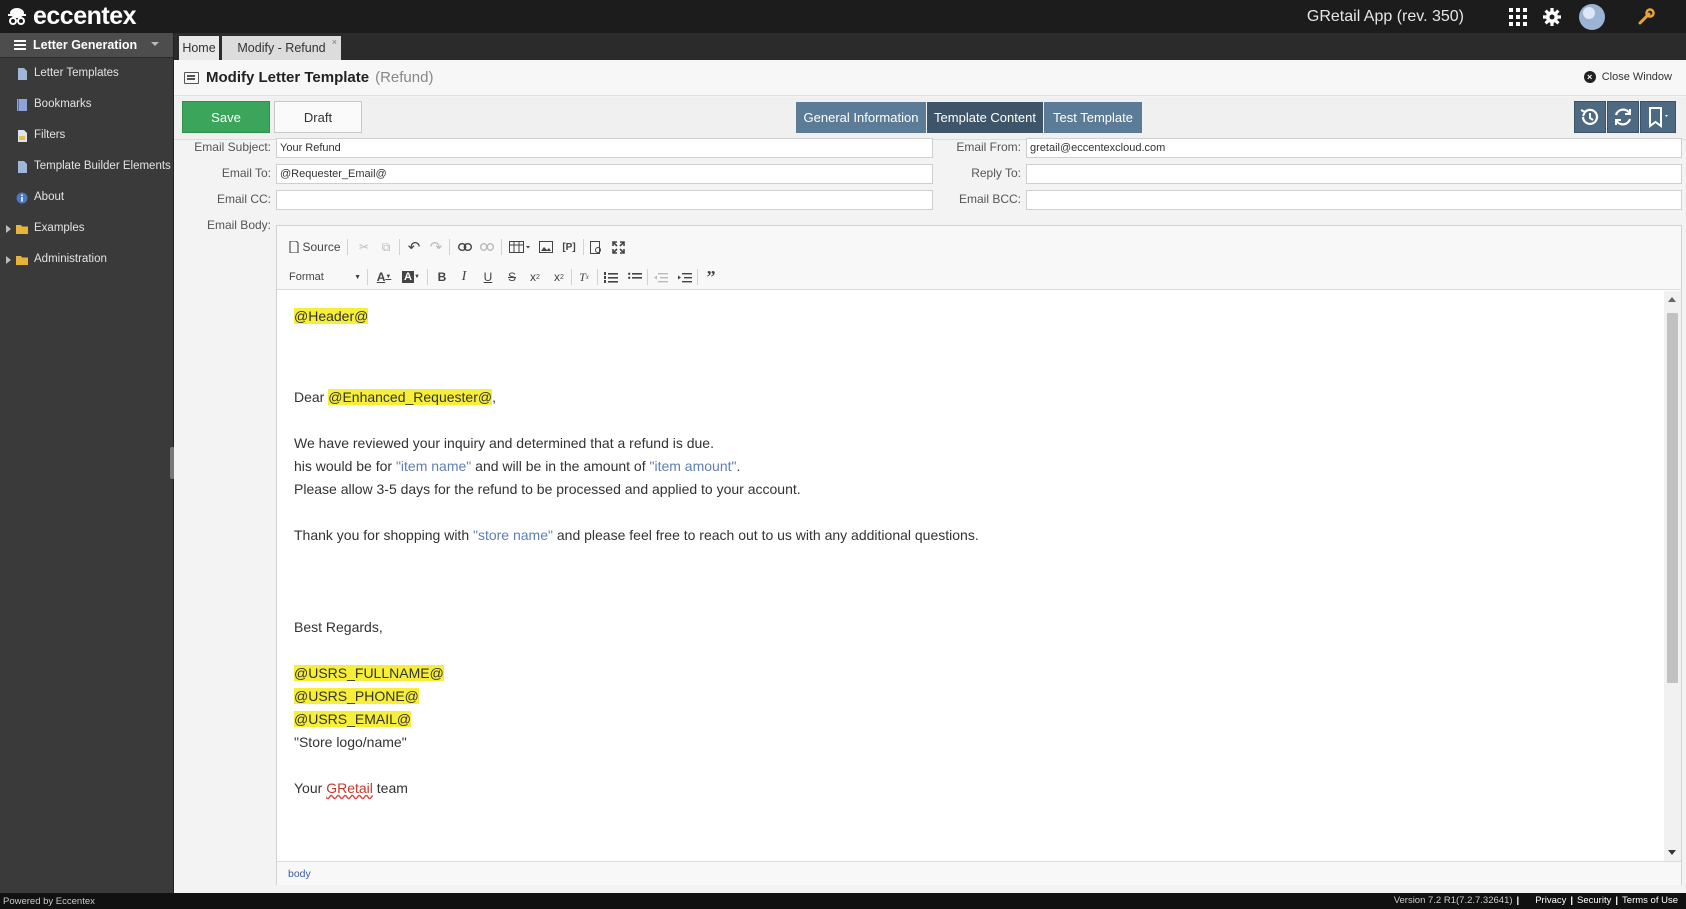 This screenshot has height=909, width=1686. What do you see at coordinates (635, 277) in the screenshot?
I see `bulleted-list-icon` at bounding box center [635, 277].